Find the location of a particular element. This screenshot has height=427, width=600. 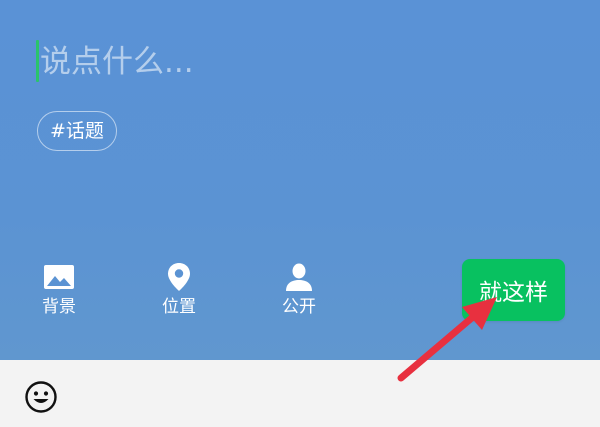

smiley-face-icon is located at coordinates (41, 397).